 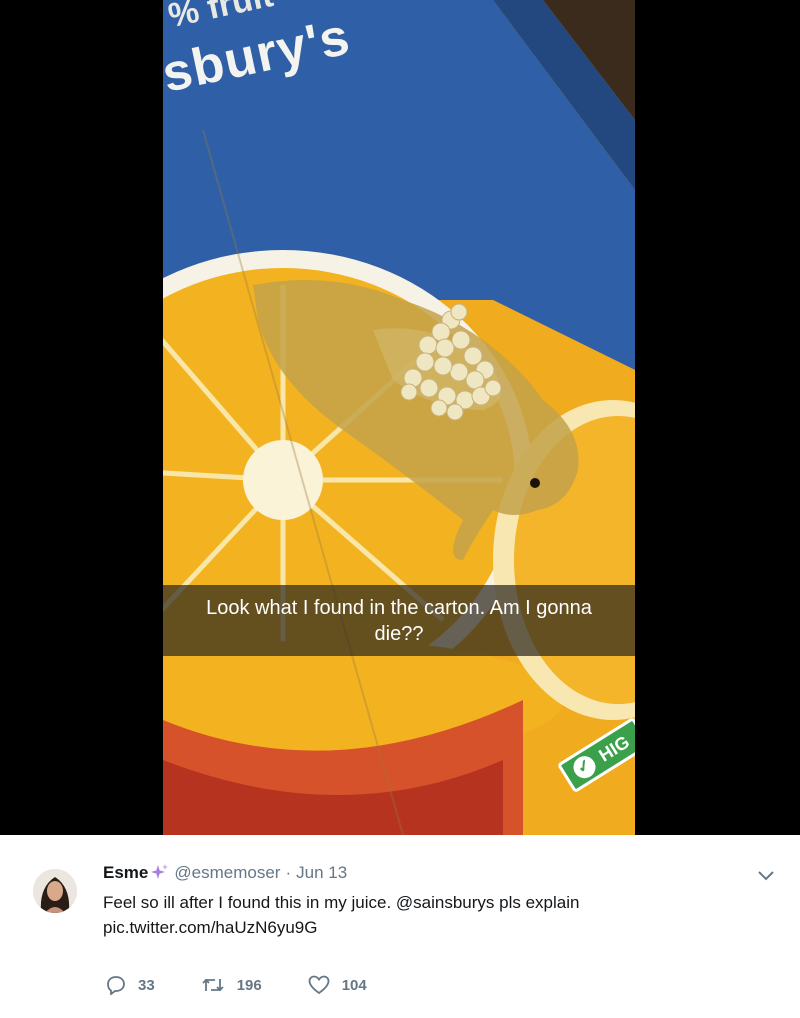 I want to click on tweet-header: Esme @esmemoser · Jun 13, so click(x=225, y=873).